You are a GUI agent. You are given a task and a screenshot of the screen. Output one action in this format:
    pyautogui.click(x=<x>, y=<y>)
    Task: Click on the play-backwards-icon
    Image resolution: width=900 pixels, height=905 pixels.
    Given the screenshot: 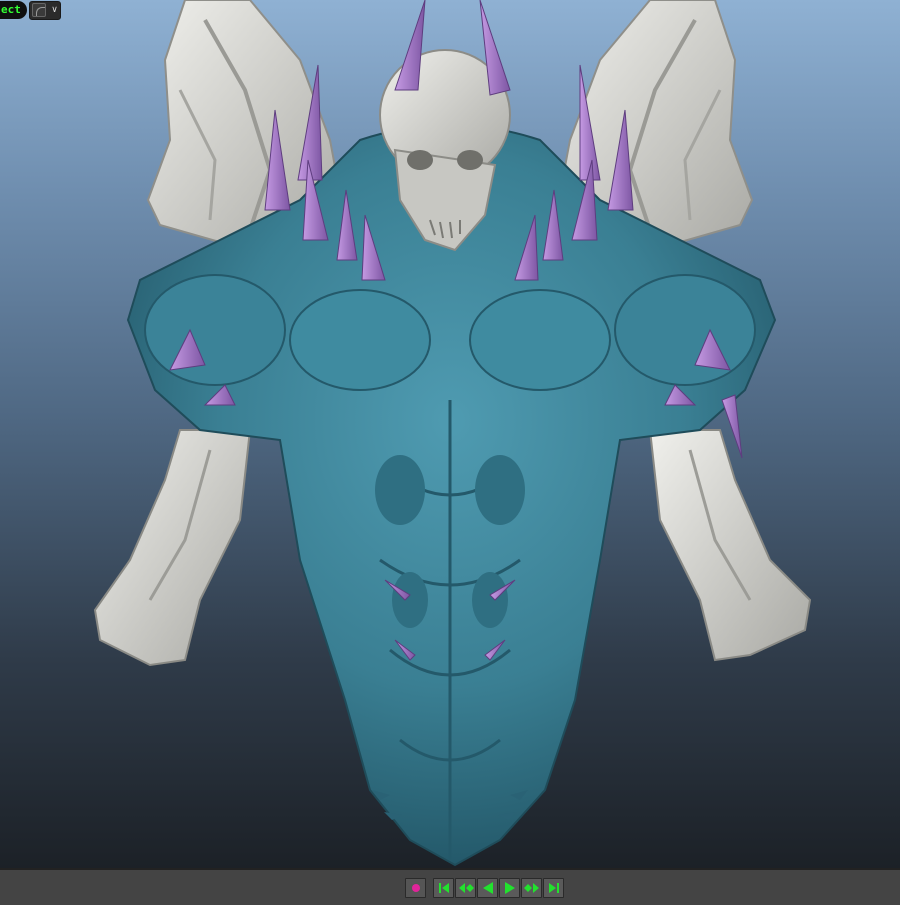 What is the action you would take?
    pyautogui.click(x=487, y=888)
    